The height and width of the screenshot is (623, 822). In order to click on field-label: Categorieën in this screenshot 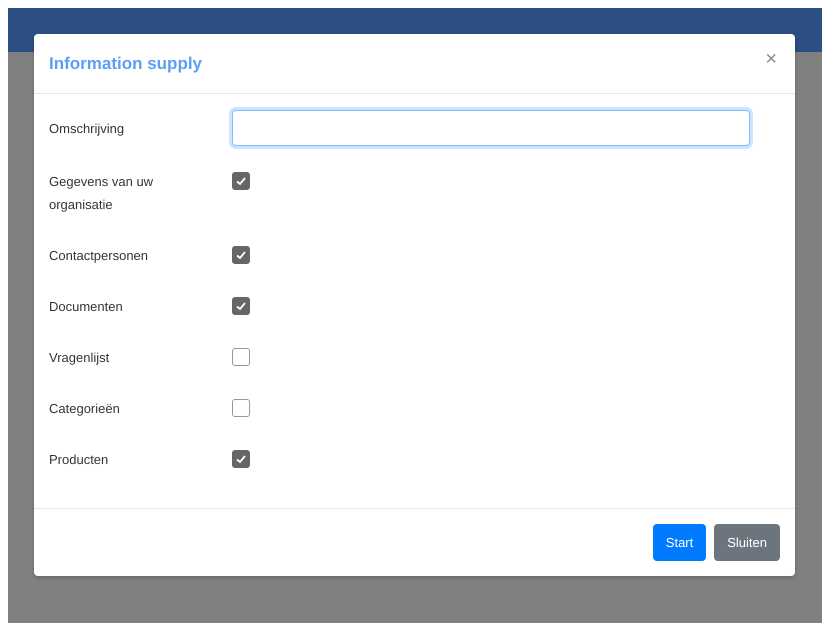, I will do `click(85, 409)`.